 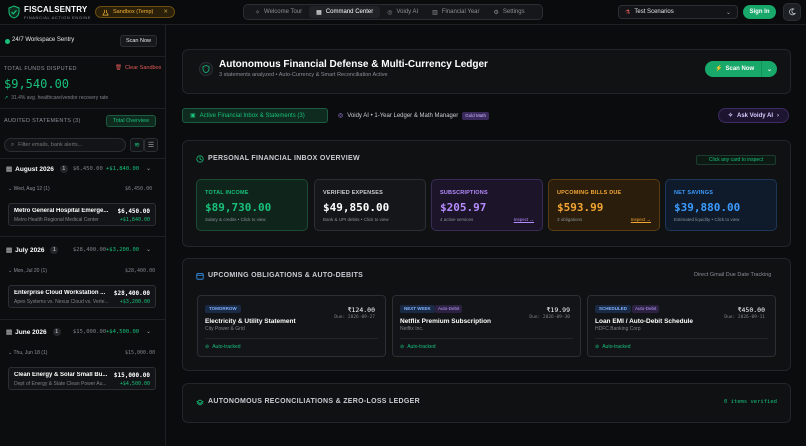 I want to click on month-group-header: ▤ August 2026 1 $6,450.00 +$1,840.00 ⌄, so click(x=83, y=170).